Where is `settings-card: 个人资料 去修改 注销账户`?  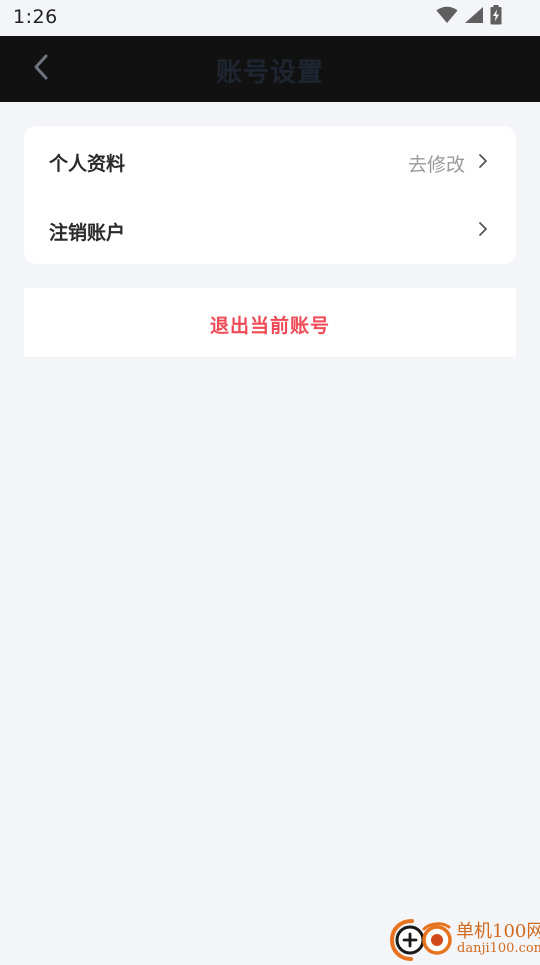
settings-card: 个人资料 去修改 注销账户 is located at coordinates (270, 195).